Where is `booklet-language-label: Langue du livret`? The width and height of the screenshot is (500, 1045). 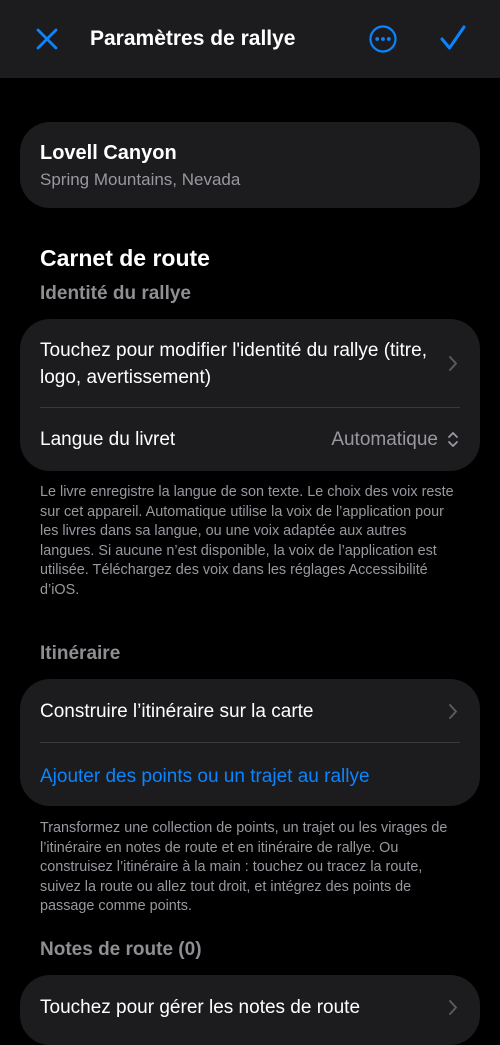
booklet-language-label: Langue du livret is located at coordinates (108, 439).